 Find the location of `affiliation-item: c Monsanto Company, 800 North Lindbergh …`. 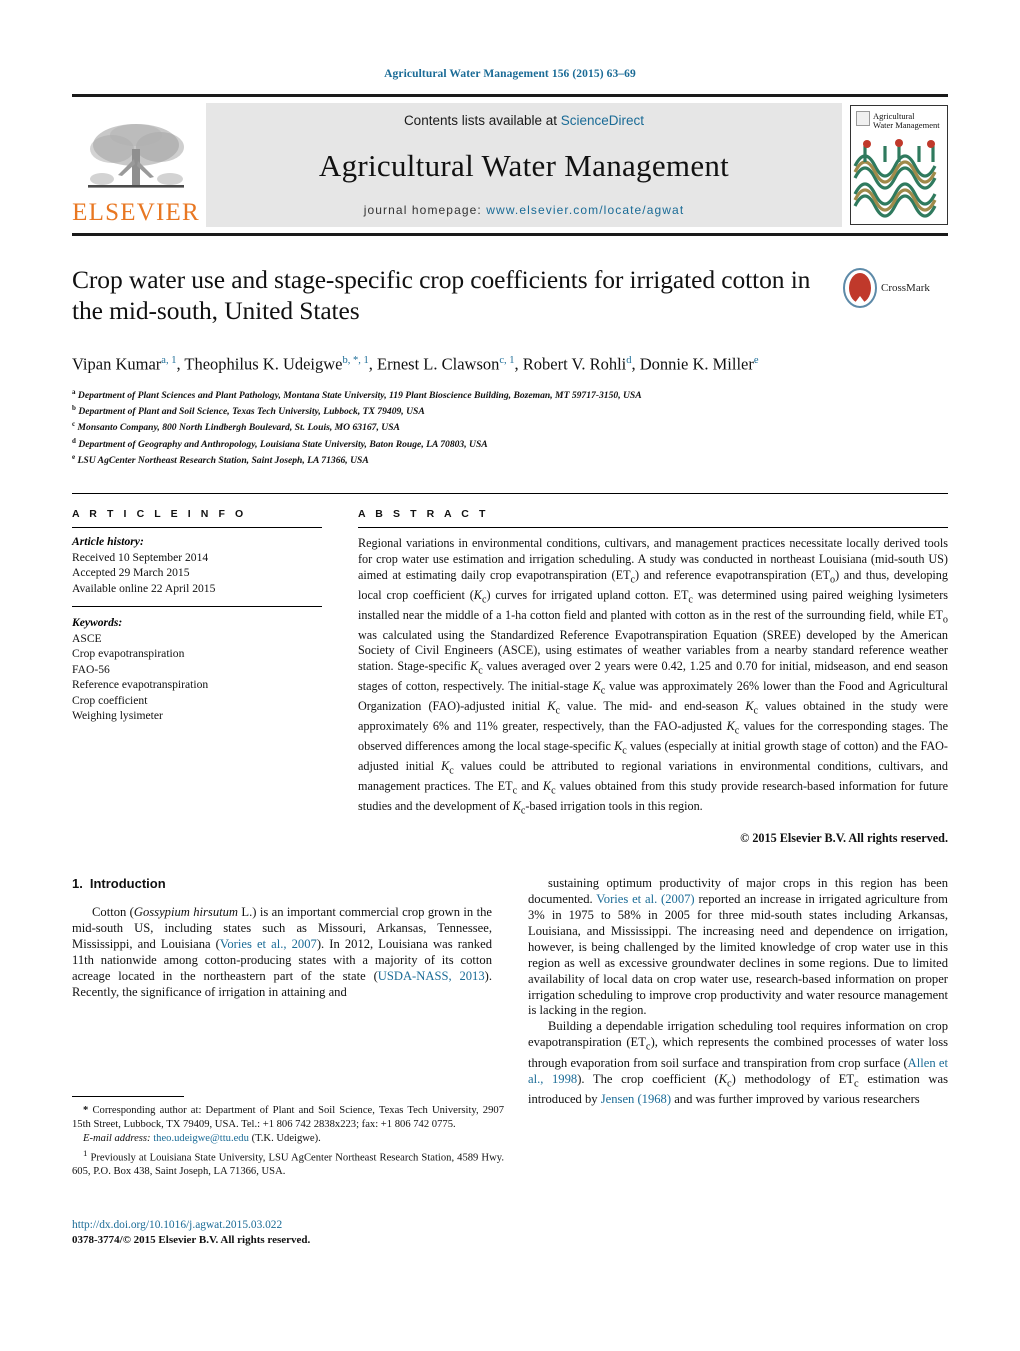

affiliation-item: c Monsanto Company, 800 North Lindbergh … is located at coordinates (510, 426).